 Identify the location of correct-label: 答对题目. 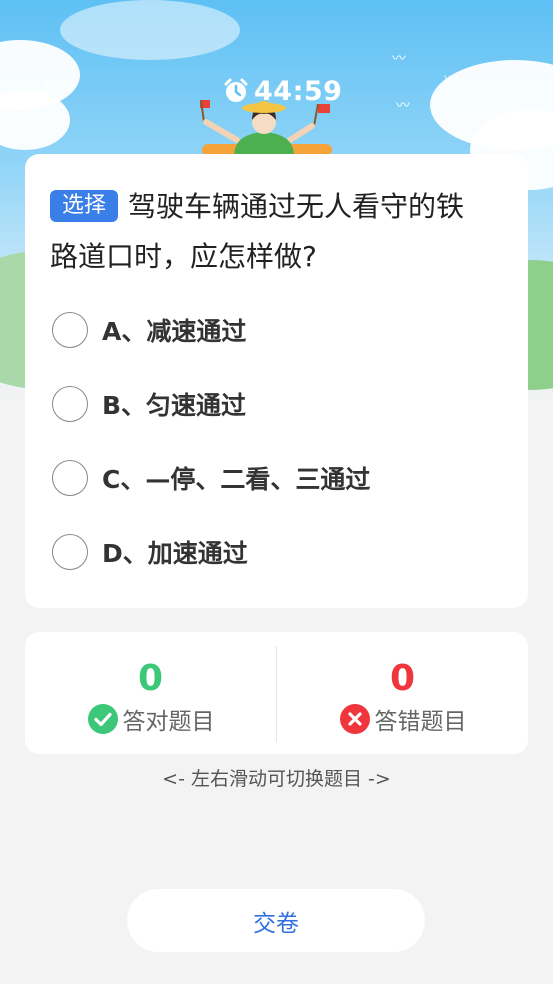
(168, 722).